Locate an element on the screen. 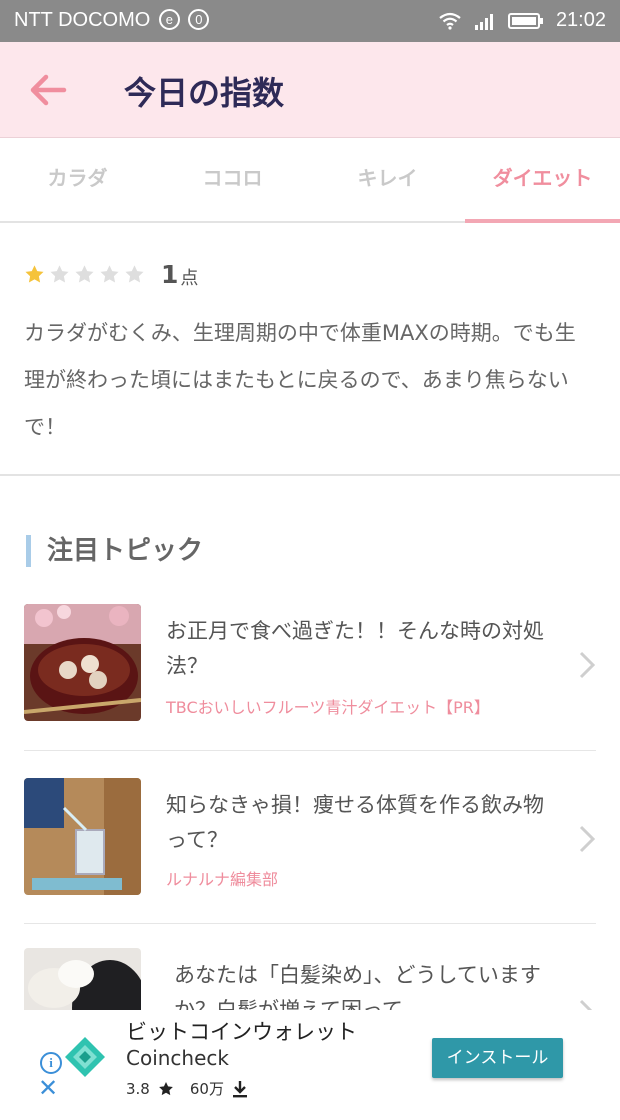 The width and height of the screenshot is (620, 1120). ad-banner: i ✕ ビットコインウォレット Coincheck 3.8 60万 インストール is located at coordinates (310, 1056).